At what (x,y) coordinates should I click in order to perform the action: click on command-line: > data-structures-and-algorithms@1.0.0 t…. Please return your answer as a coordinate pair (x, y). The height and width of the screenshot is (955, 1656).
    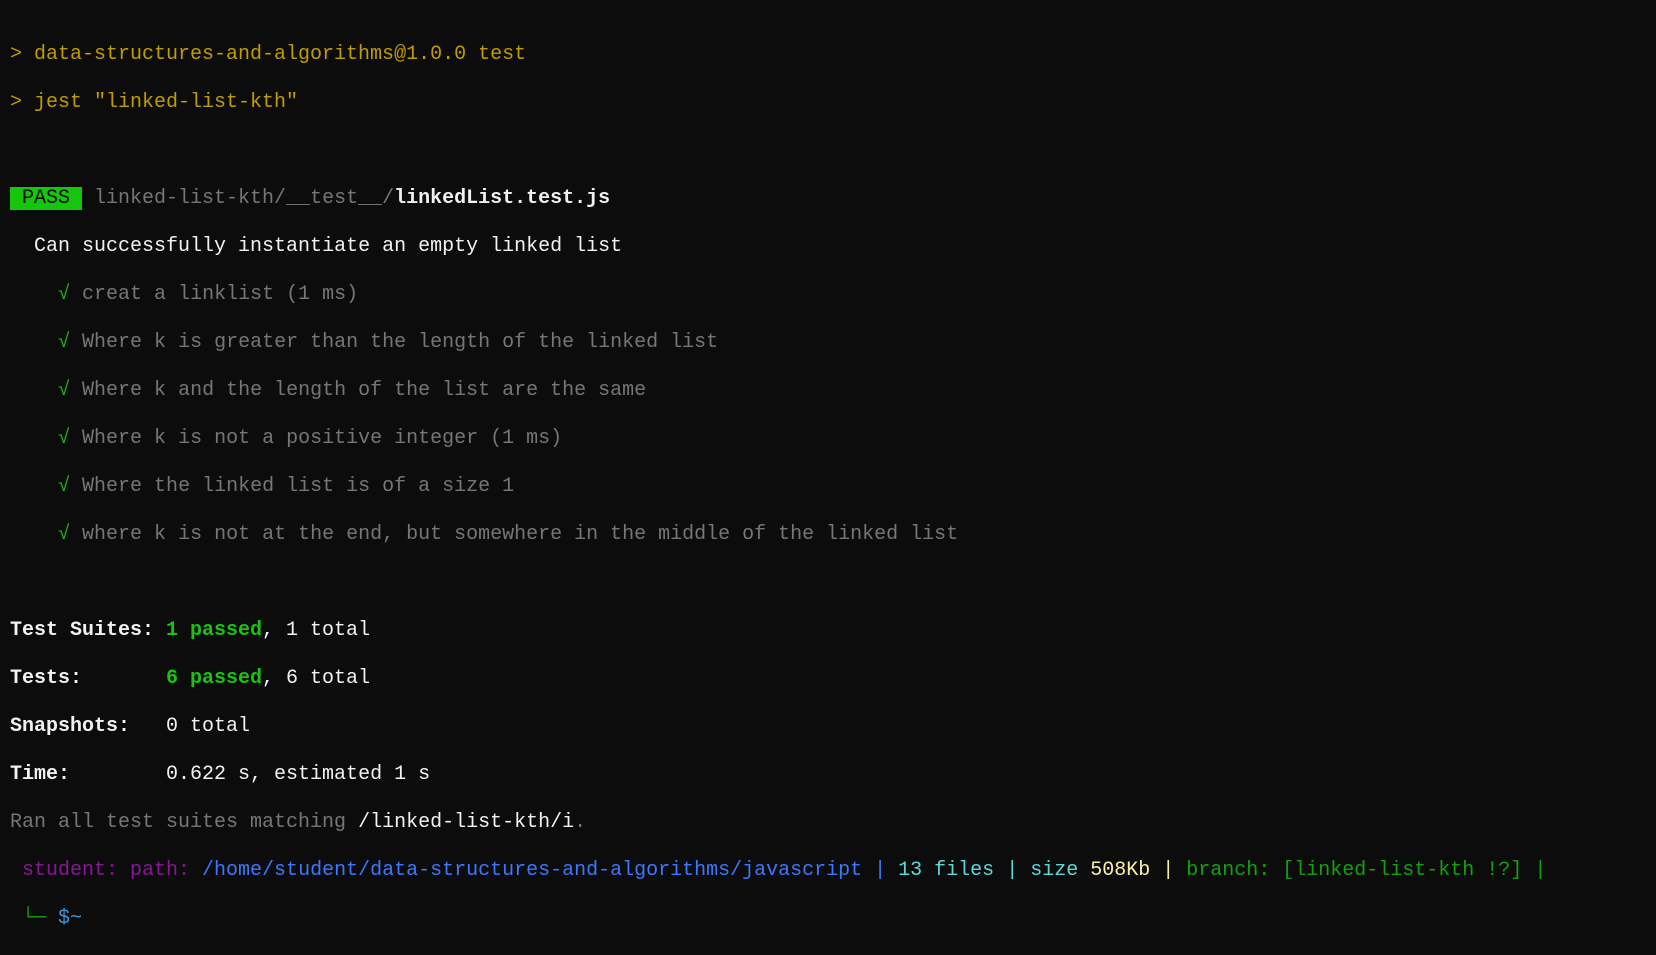
    Looking at the image, I should click on (268, 54).